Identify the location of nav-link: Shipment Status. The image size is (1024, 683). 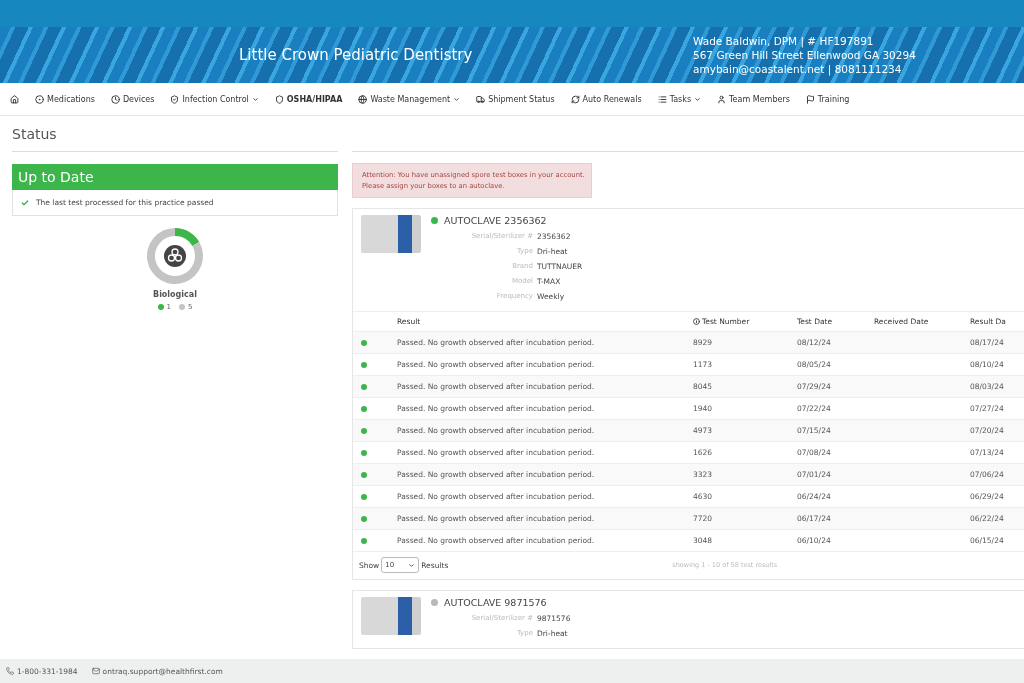
(515, 99).